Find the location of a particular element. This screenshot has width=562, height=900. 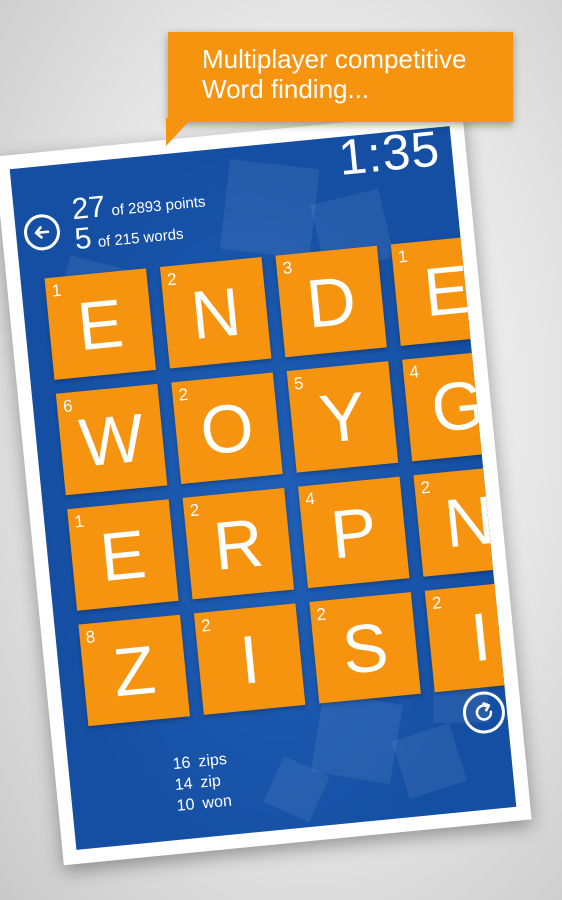

letter-tile: 4P is located at coordinates (354, 532).